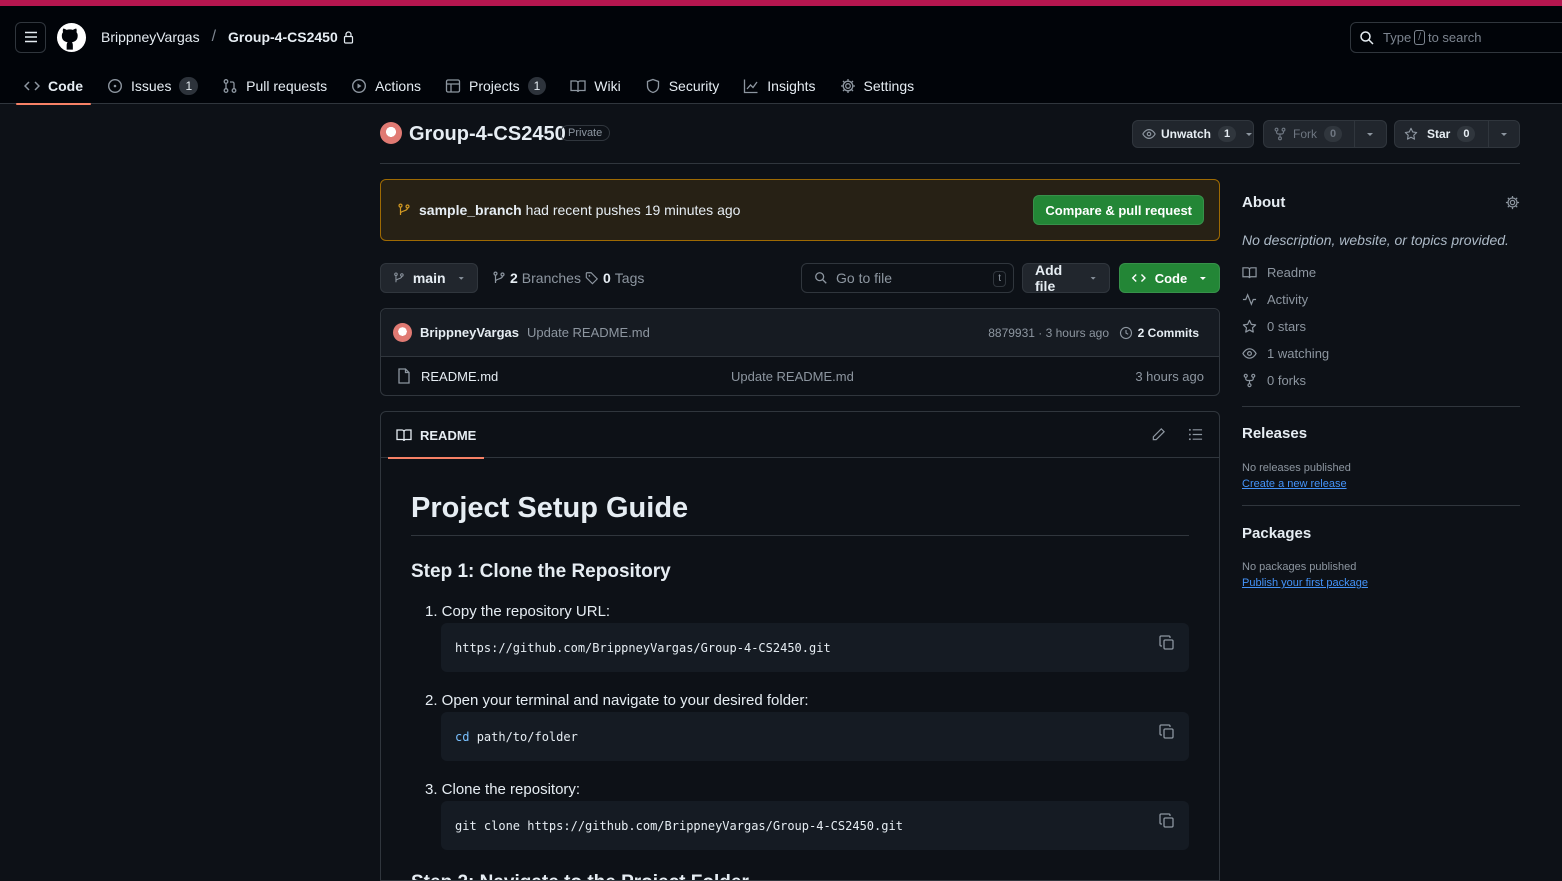 The height and width of the screenshot is (881, 1562). I want to click on table-row: README.md Update README.md 3 hours ago, so click(800, 376).